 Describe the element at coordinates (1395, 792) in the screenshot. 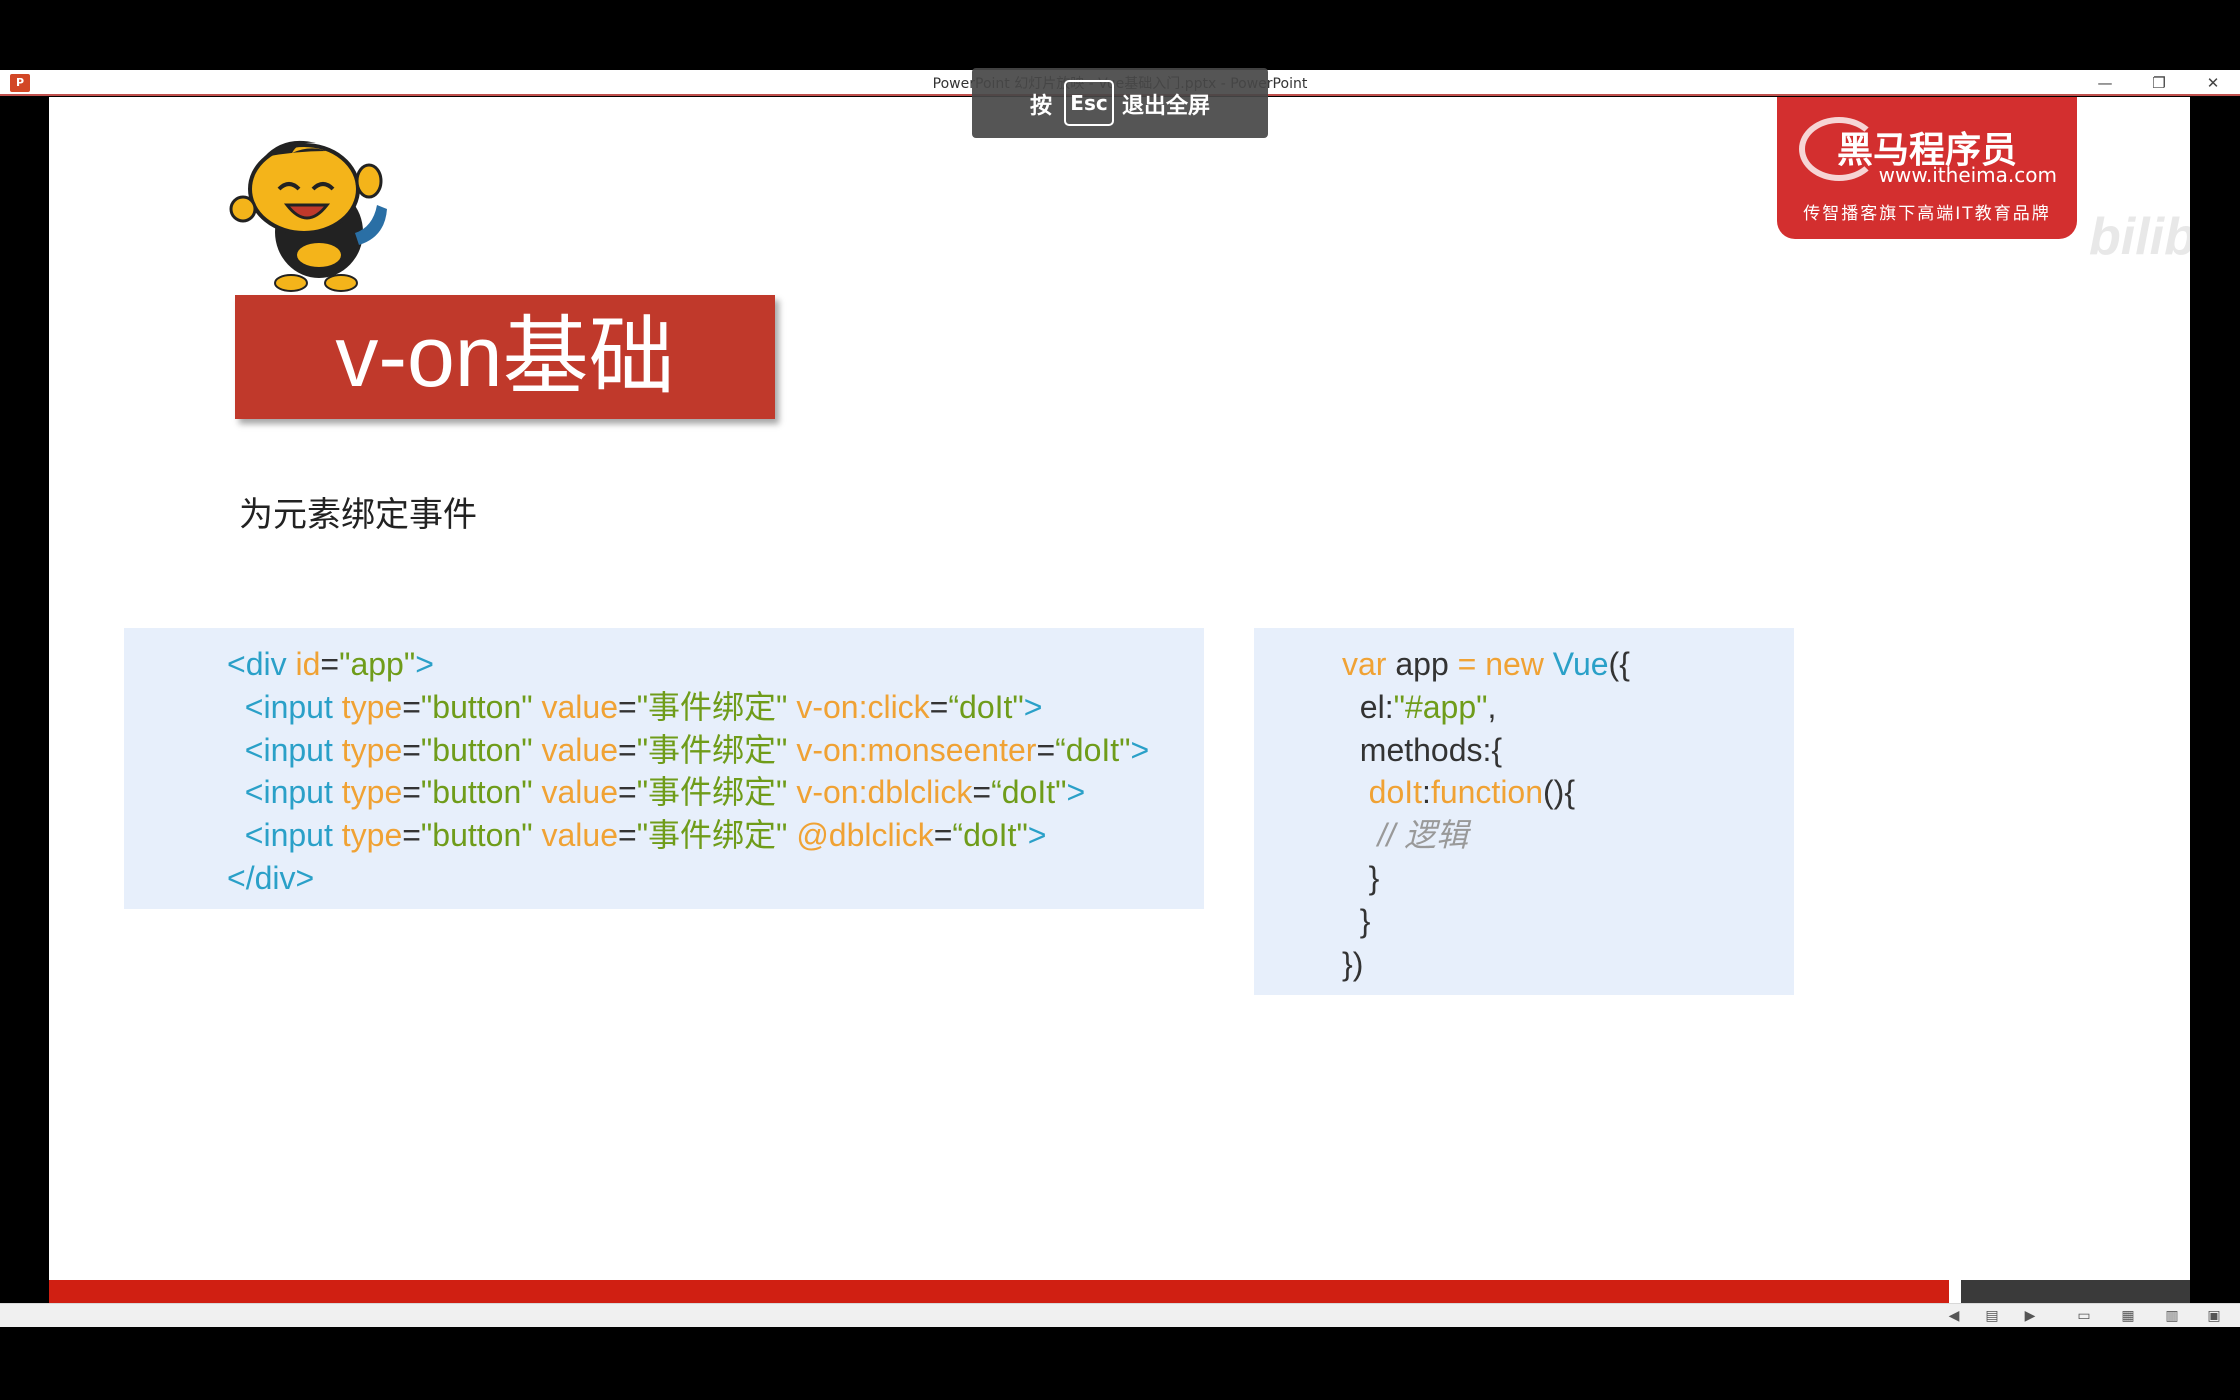

I see `code-token: doIt` at that location.